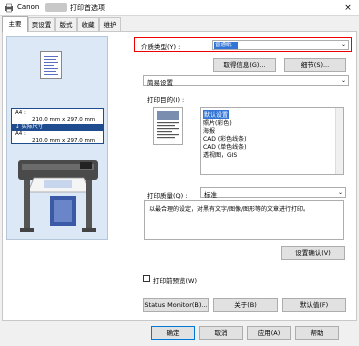 Image resolution: width=359 pixels, height=346 pixels. I want to click on output-size-value: 210.0 mm x 297.0 mm, so click(64, 141).